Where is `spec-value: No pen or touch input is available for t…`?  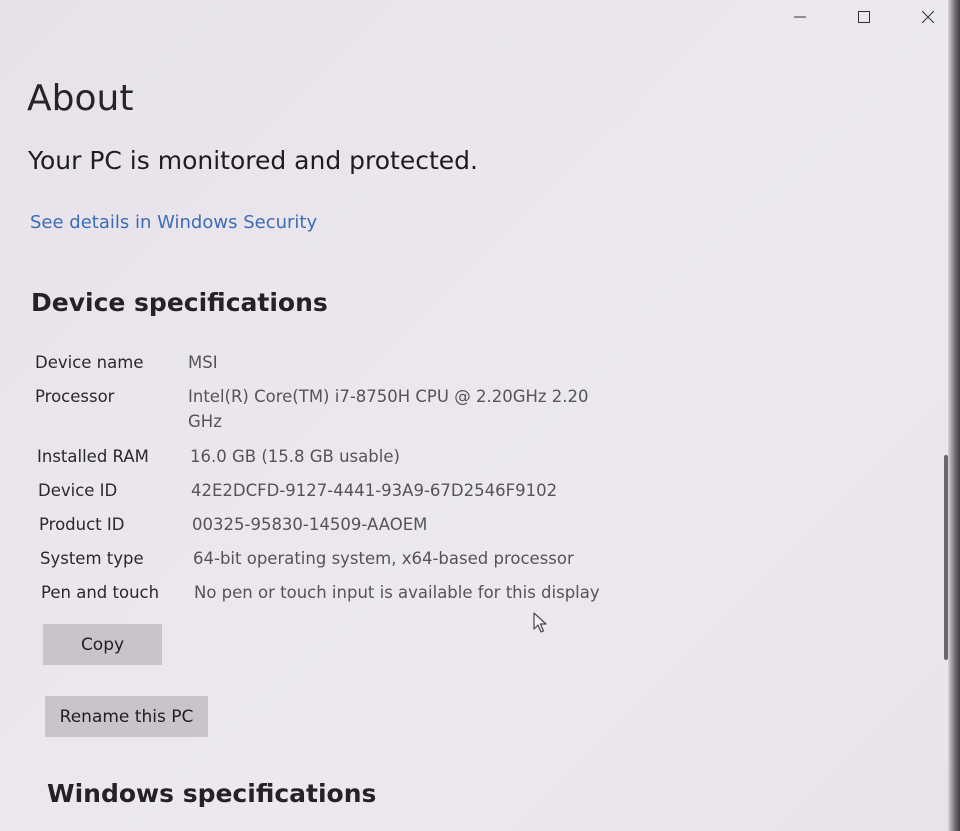
spec-value: No pen or touch input is available for t… is located at coordinates (397, 592).